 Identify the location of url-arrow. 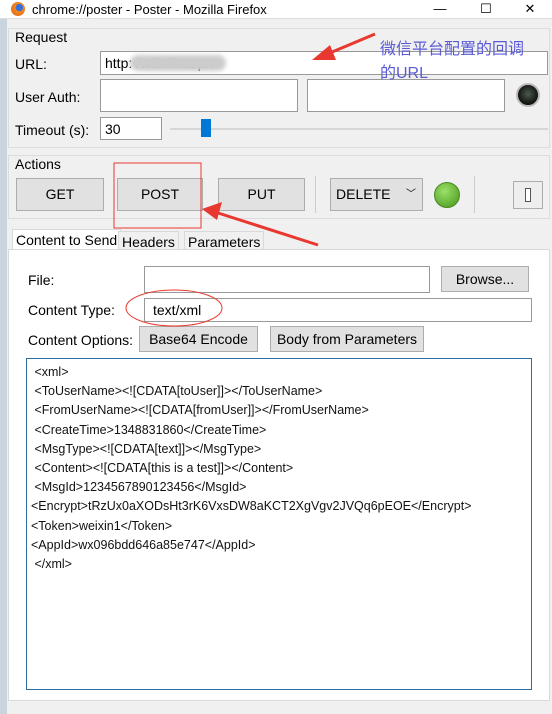
(344, 46).